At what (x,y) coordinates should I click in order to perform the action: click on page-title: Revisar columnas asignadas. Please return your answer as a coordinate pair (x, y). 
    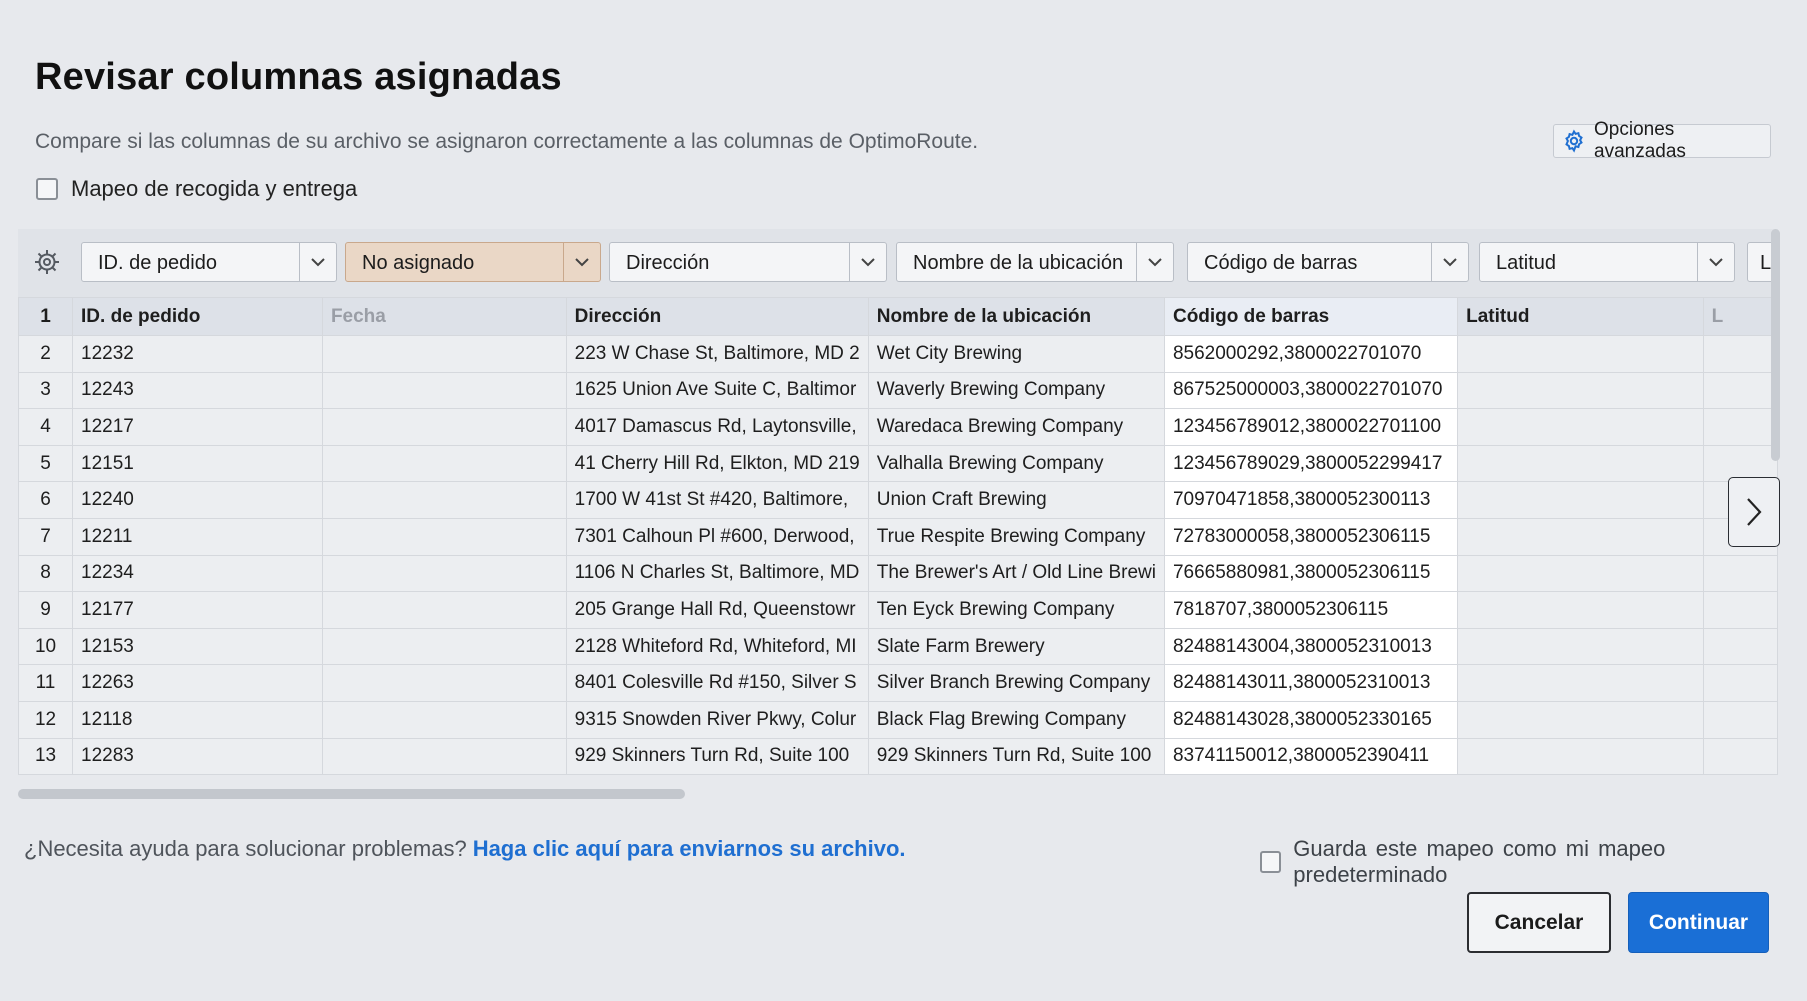
    Looking at the image, I should click on (298, 77).